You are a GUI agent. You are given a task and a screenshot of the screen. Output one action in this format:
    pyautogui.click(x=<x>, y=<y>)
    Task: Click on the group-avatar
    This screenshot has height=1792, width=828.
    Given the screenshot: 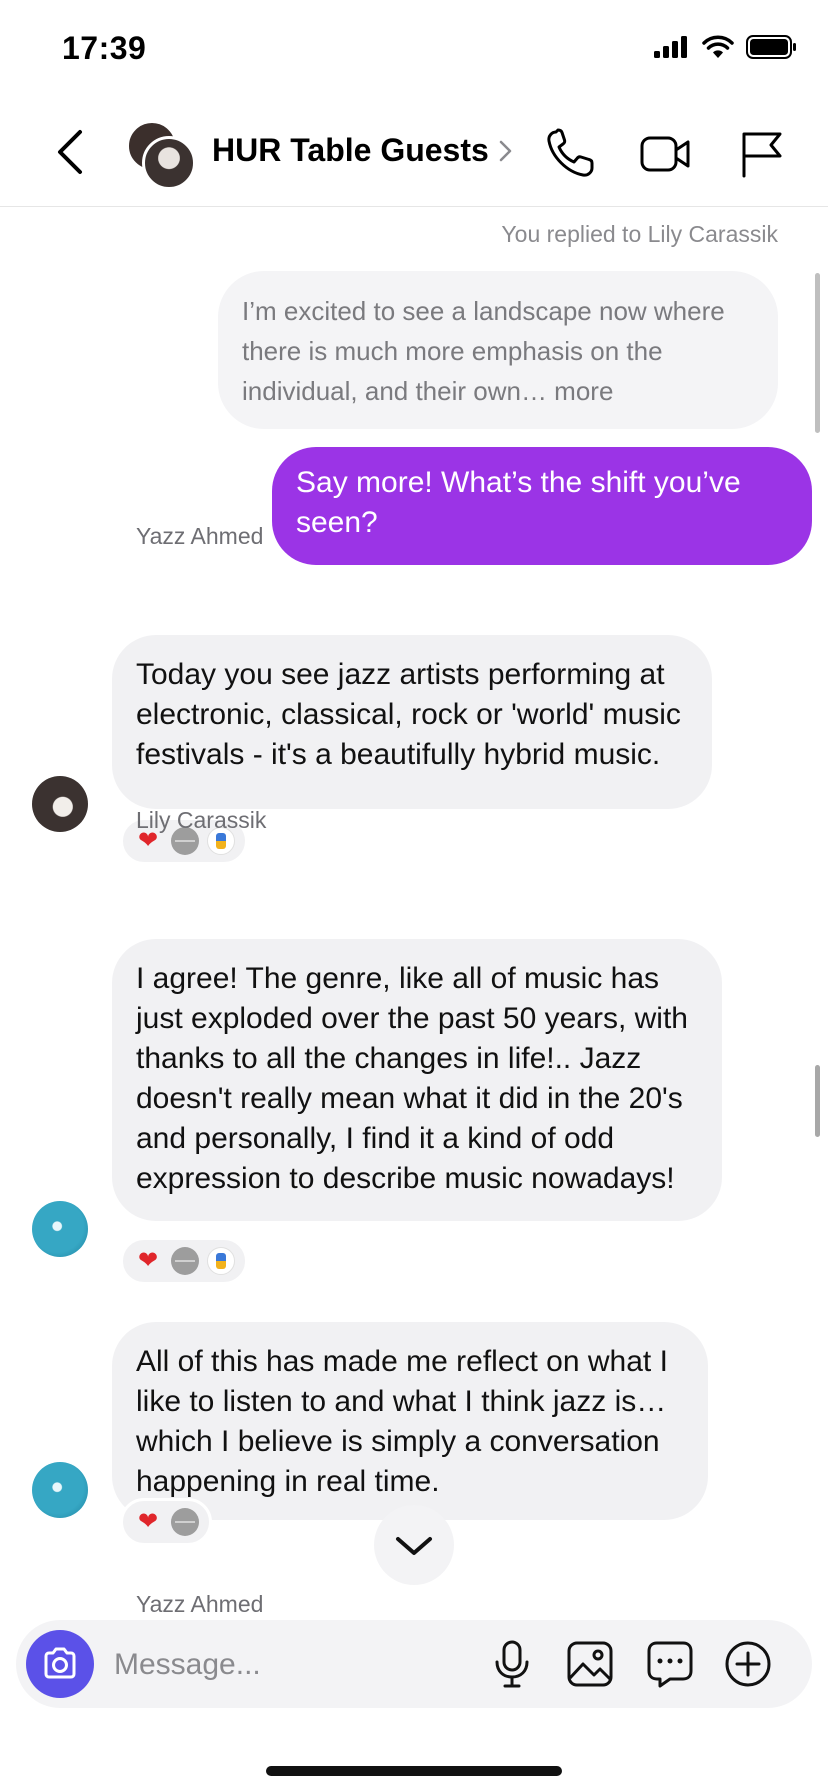 What is the action you would take?
    pyautogui.click(x=161, y=155)
    